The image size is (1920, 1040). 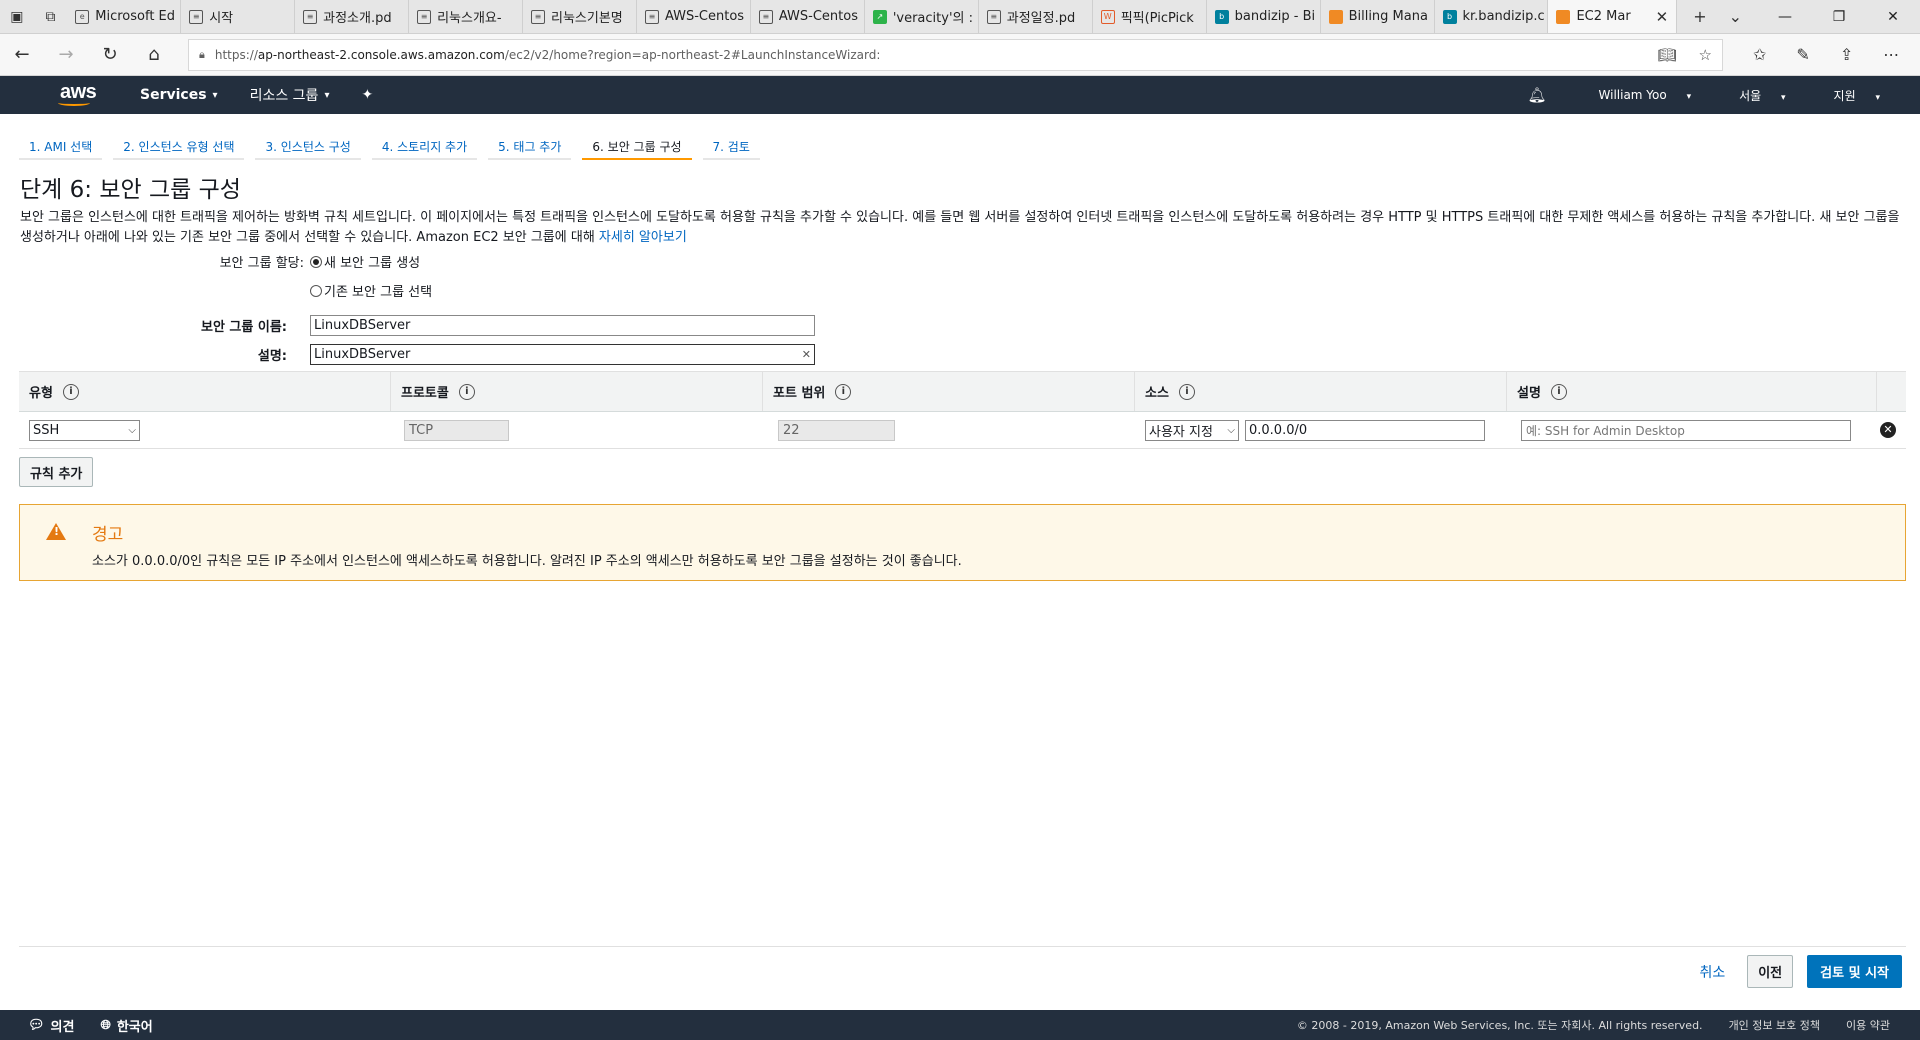 What do you see at coordinates (352, 16) in the screenshot?
I see `browser-tab: ≡ 과정소개.pd` at bounding box center [352, 16].